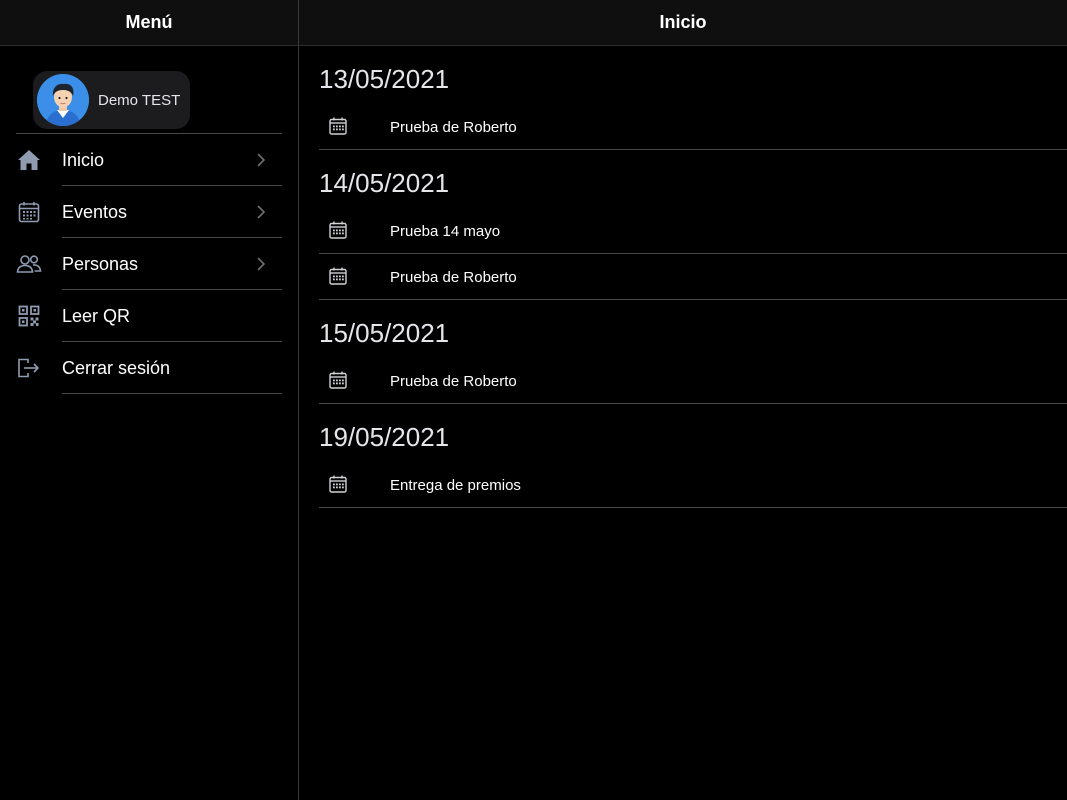  I want to click on logout-icon, so click(29, 368).